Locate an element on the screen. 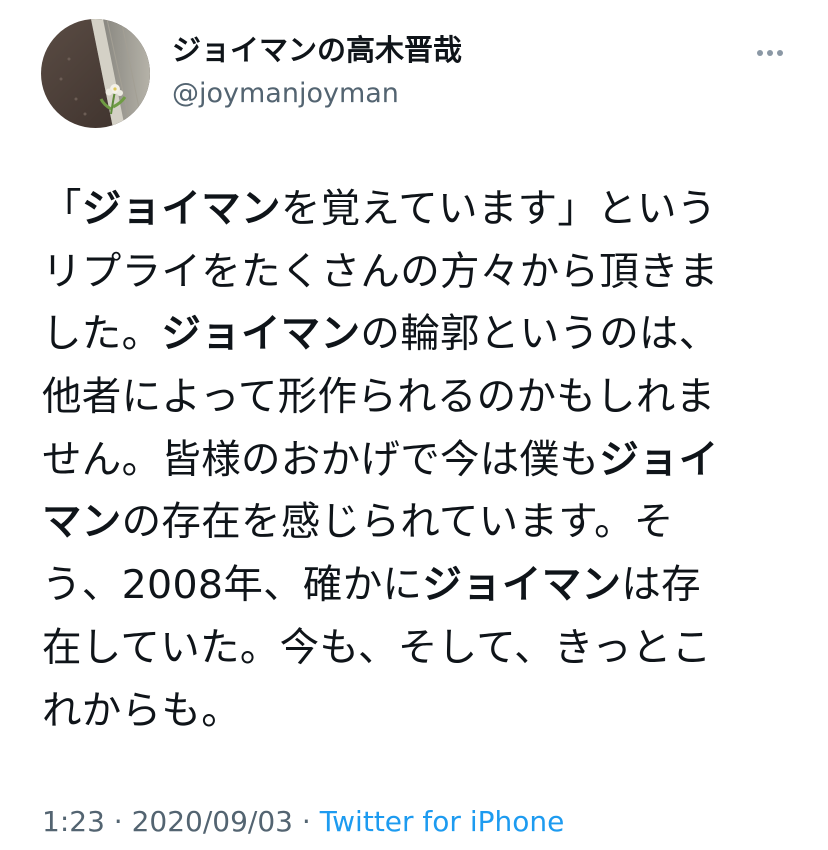  tweet-text-line: 他者によって形作られるのかもしれま is located at coordinates (412, 397).